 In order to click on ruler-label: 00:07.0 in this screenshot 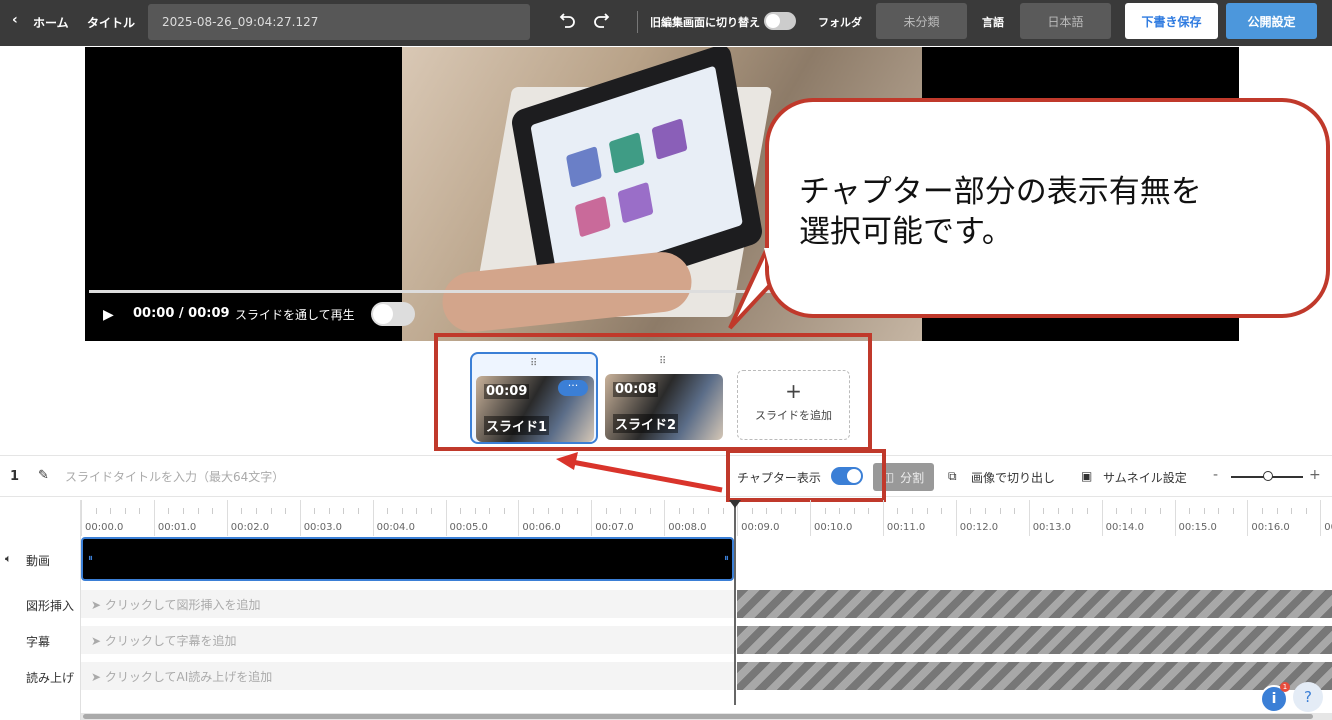, I will do `click(614, 527)`.